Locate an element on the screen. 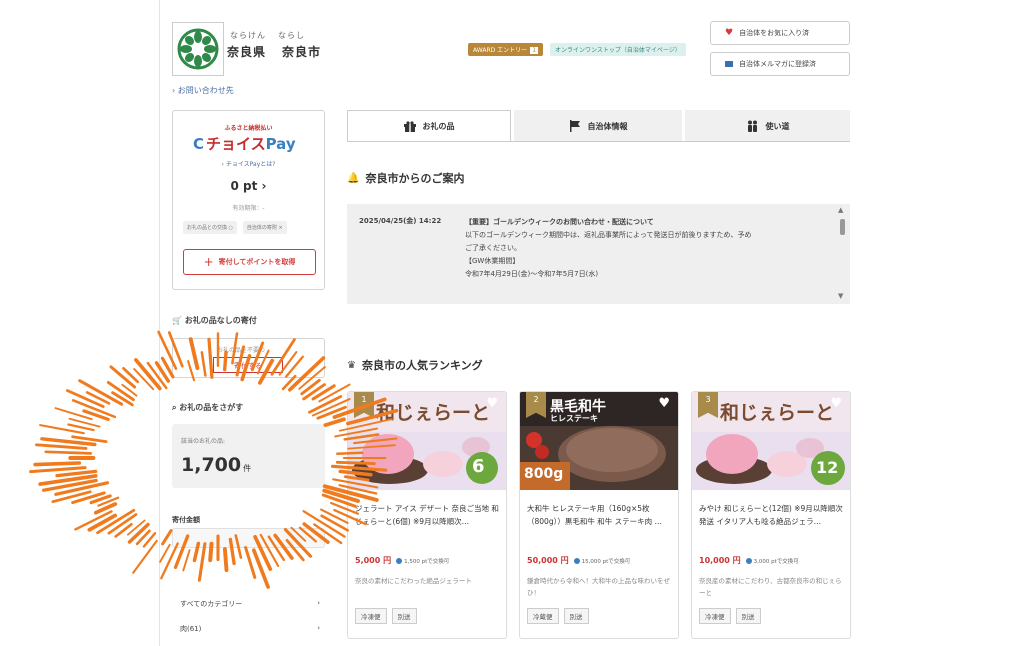  city-ruby: ならし is located at coordinates (291, 35).